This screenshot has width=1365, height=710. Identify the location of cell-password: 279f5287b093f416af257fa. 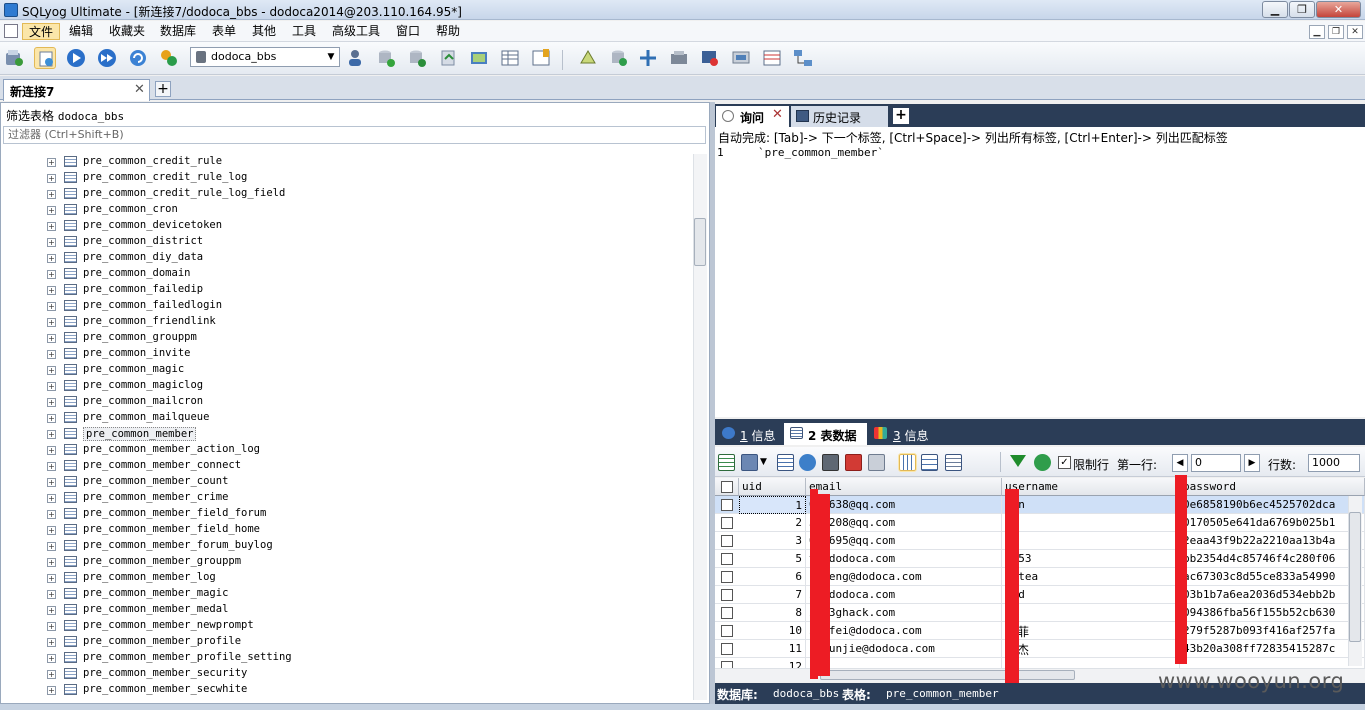
(1272, 631).